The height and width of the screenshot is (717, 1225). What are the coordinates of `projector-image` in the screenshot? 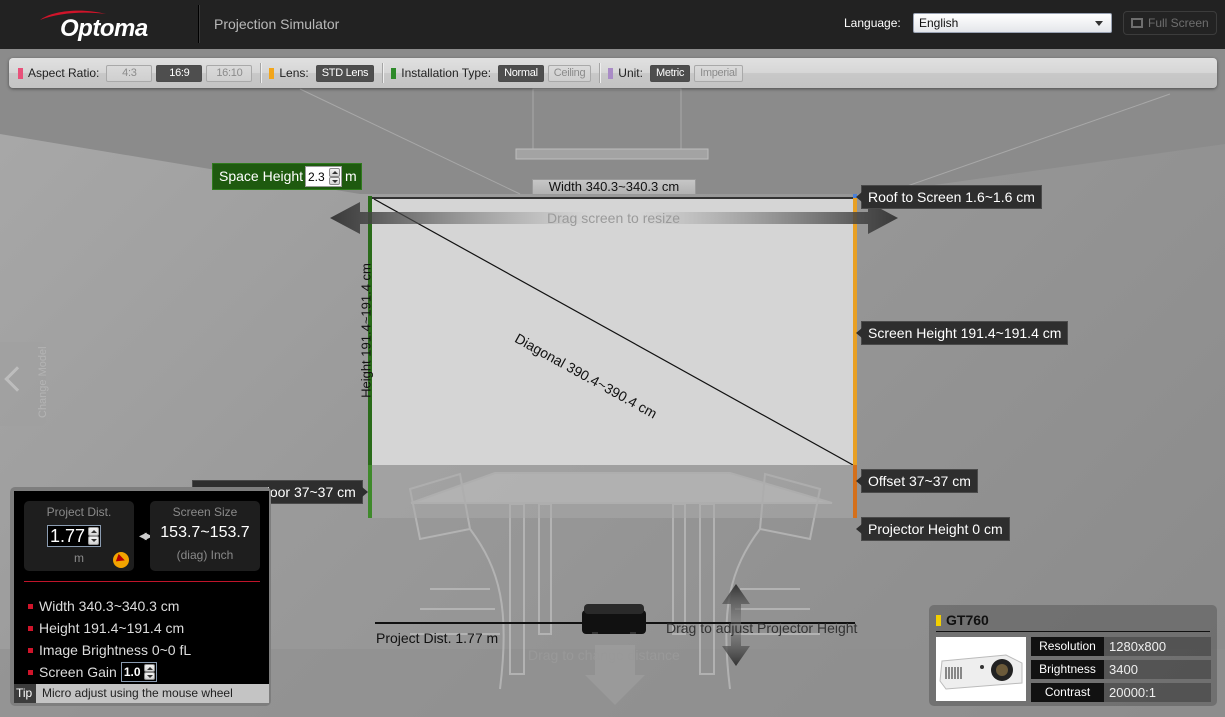 It's located at (981, 669).